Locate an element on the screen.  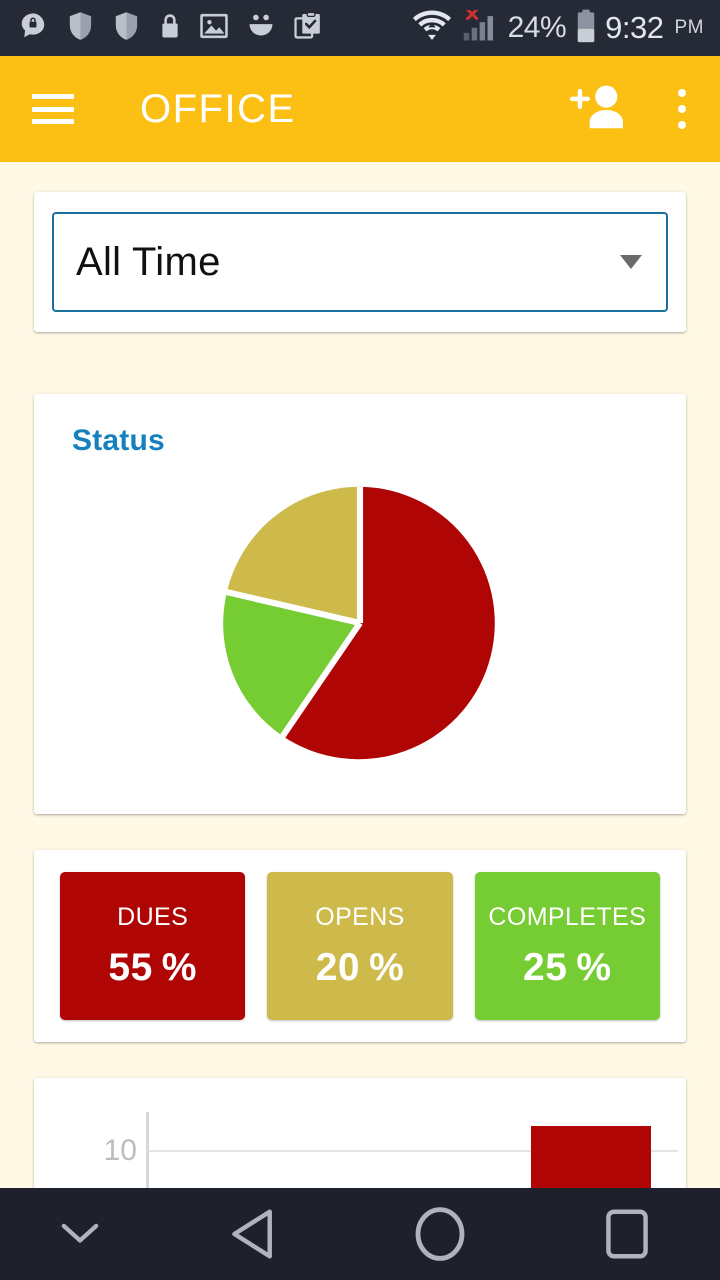
recents-button is located at coordinates (626, 1234).